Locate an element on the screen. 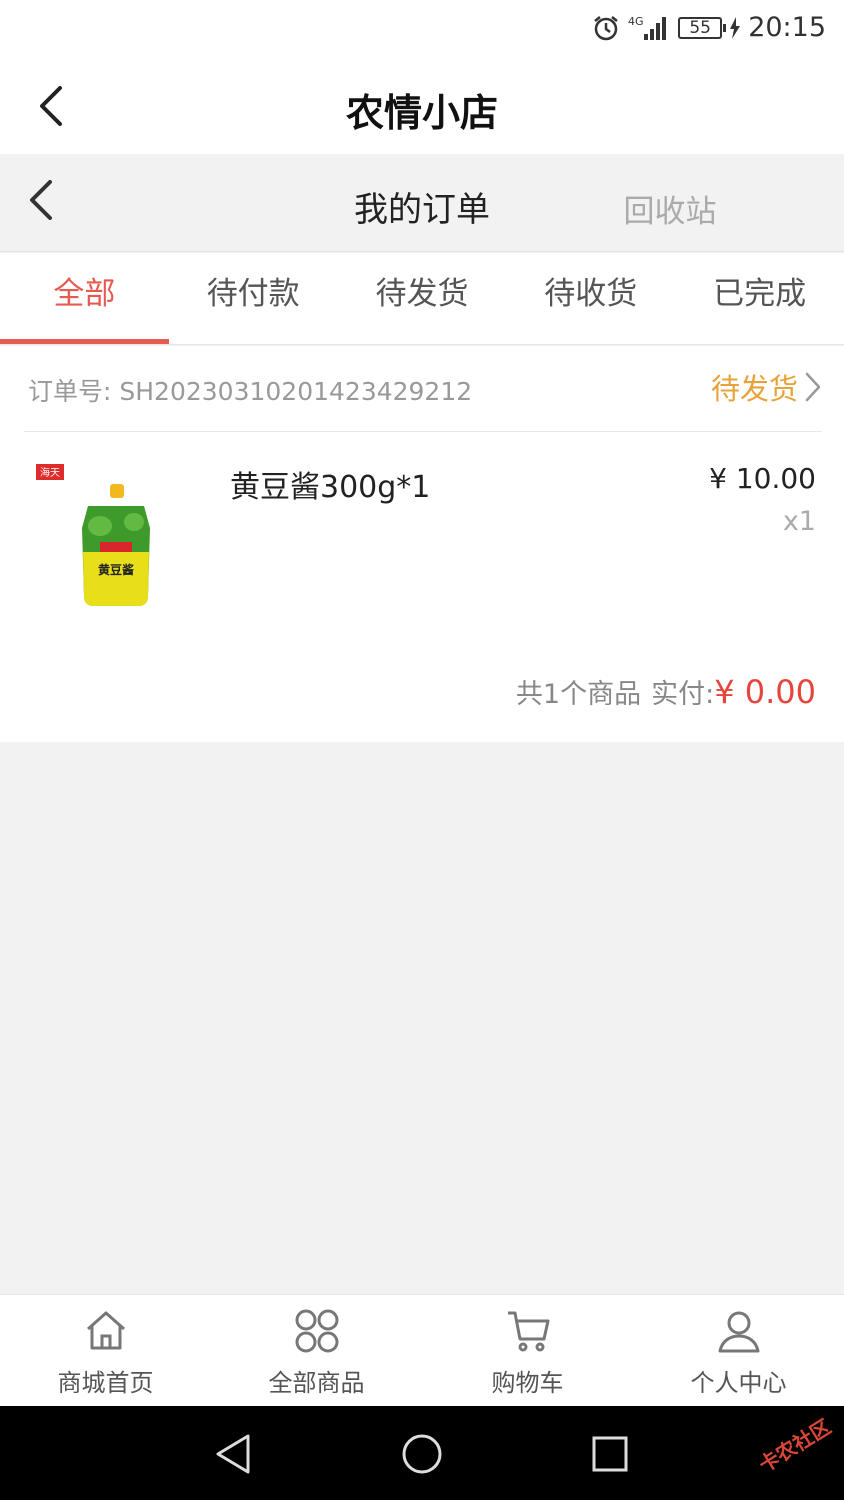 The height and width of the screenshot is (1500, 844). chevron-left-icon is located at coordinates (41, 200).